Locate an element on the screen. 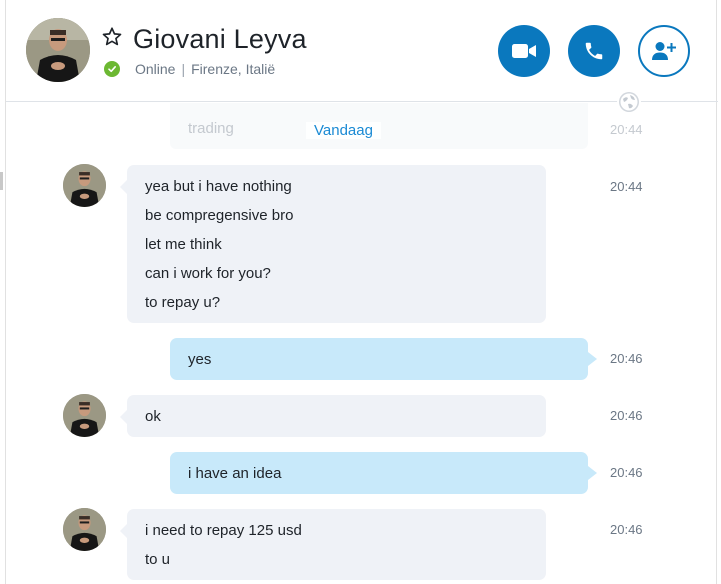 Image resolution: width=721 pixels, height=584 pixels. message-bubble-outgoing: i have an idea is located at coordinates (383, 473).